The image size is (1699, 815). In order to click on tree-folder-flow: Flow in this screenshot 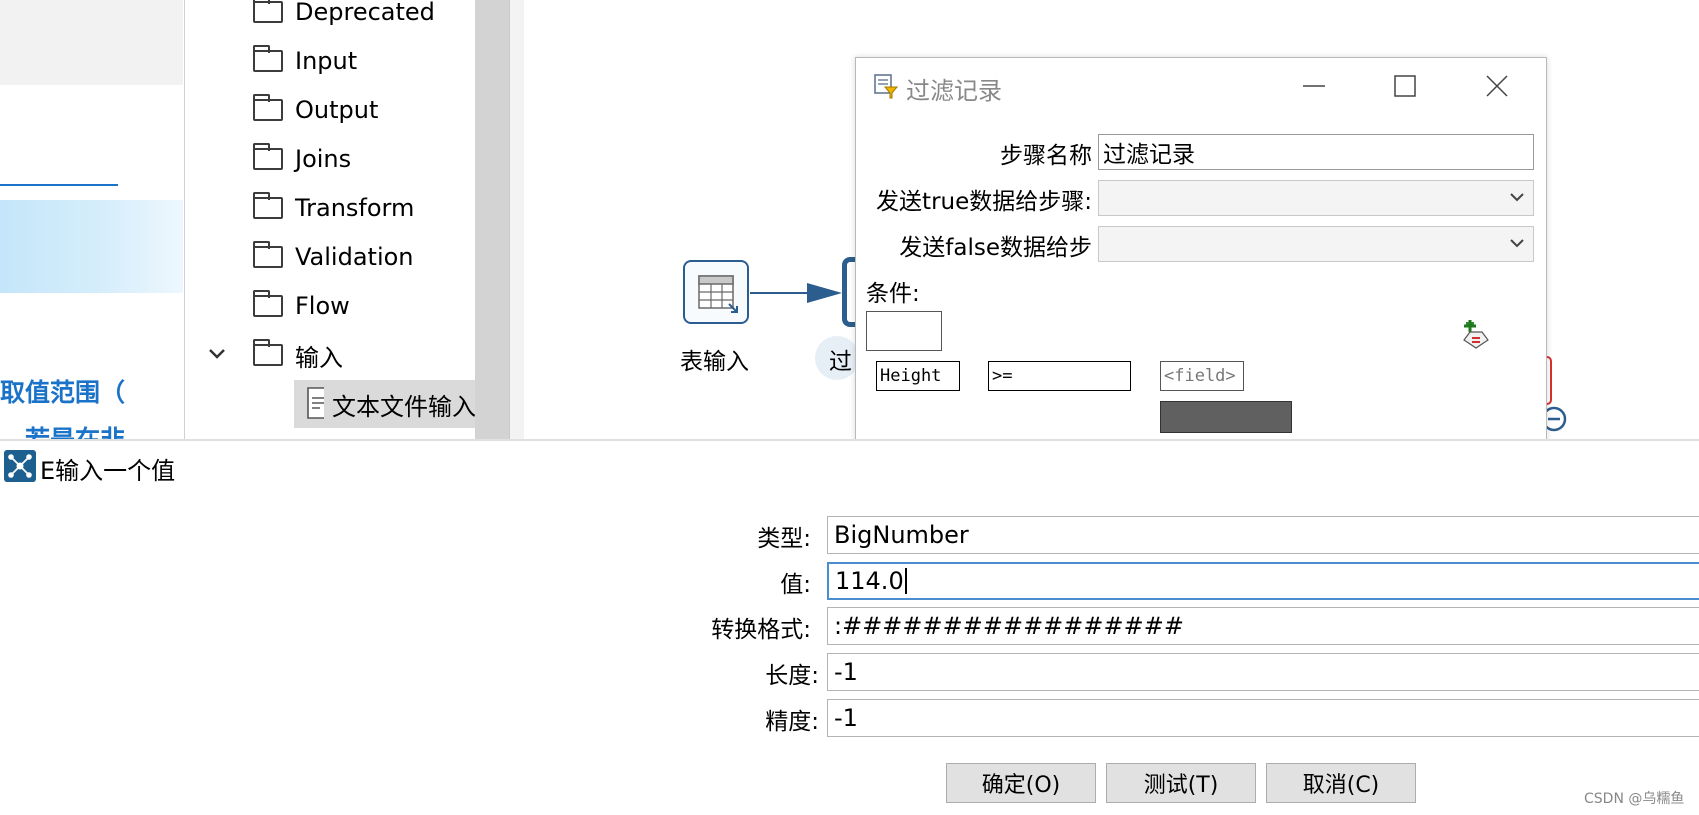, I will do `click(301, 306)`.